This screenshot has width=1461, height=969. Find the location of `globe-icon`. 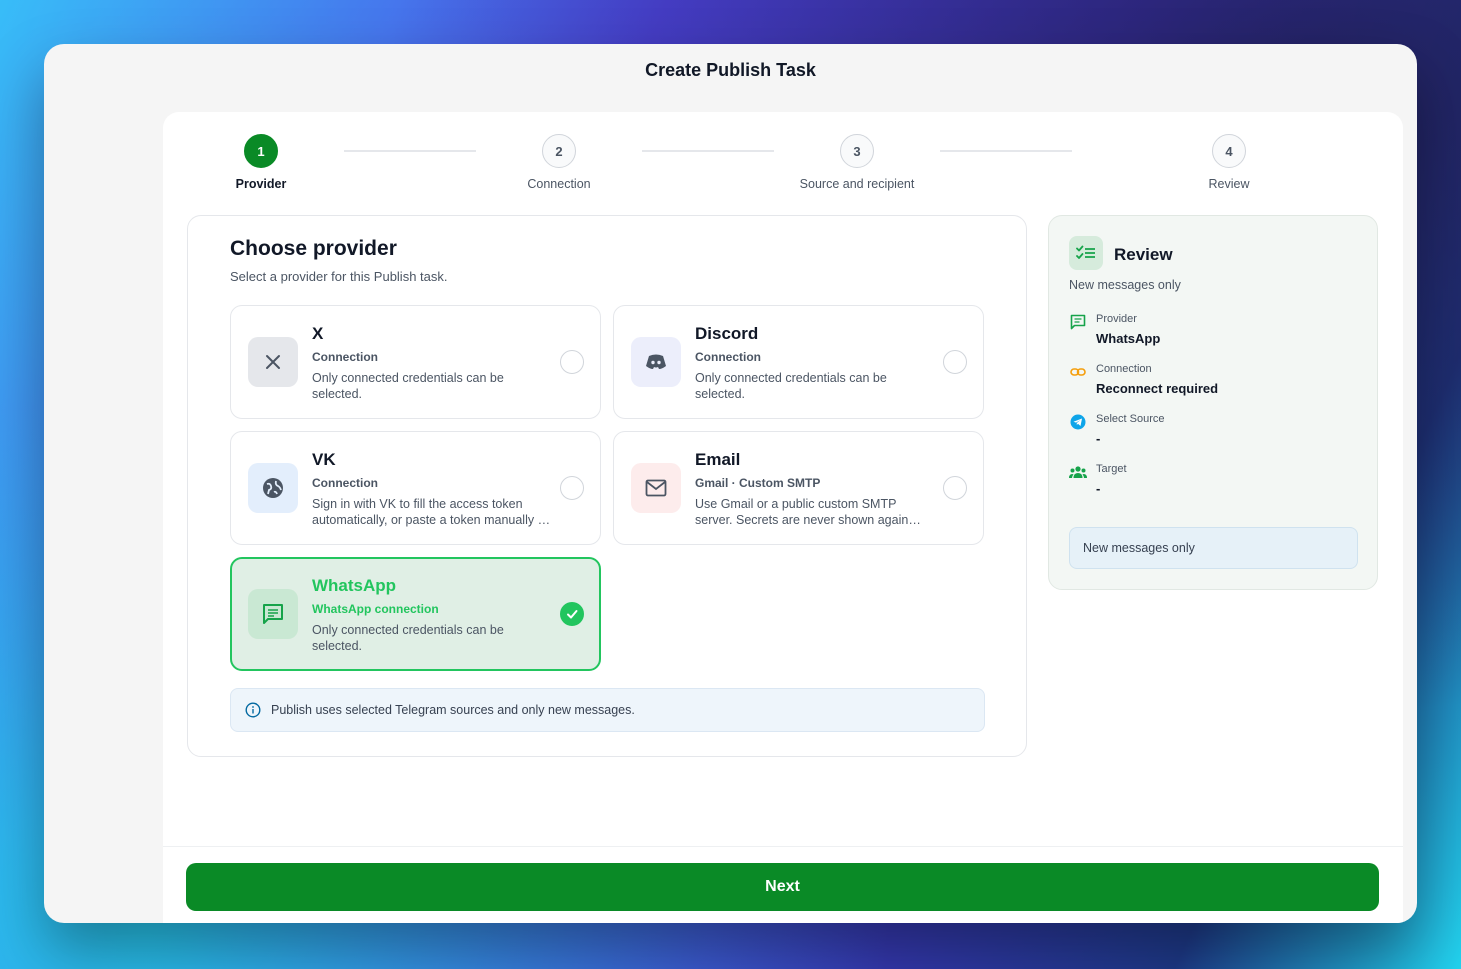

globe-icon is located at coordinates (273, 488).